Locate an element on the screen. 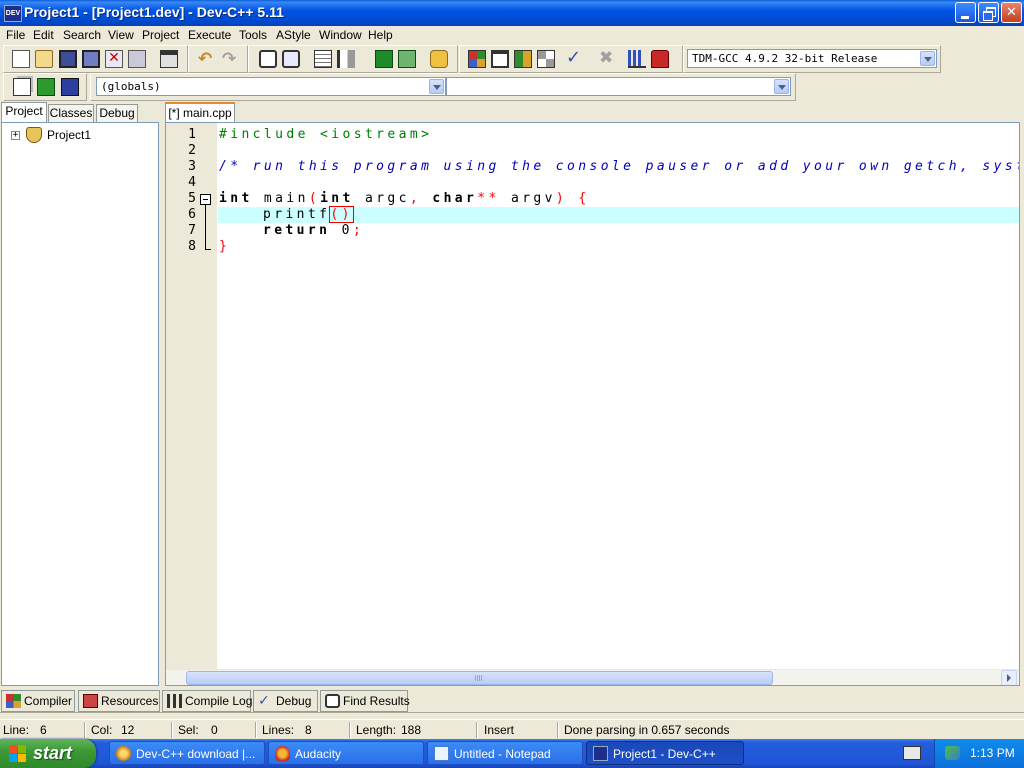 This screenshot has width=1024, height=768. menu-tools: Tools is located at coordinates (253, 35).